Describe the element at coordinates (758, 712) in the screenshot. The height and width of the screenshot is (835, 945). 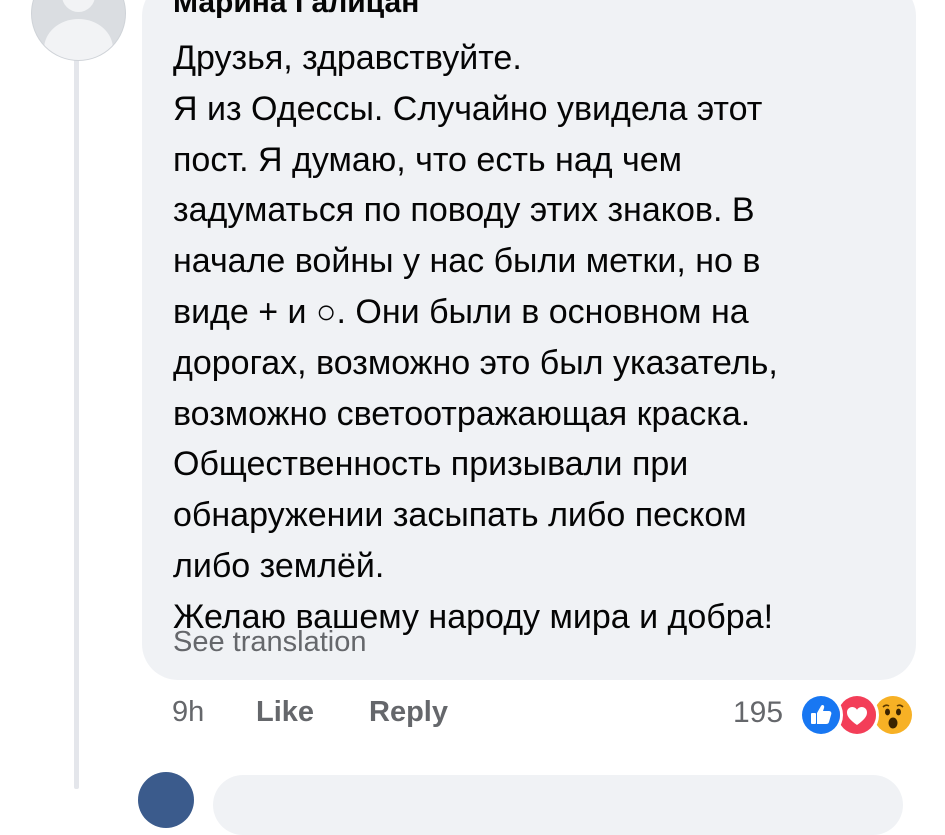
I see `reaction-count: 195` at that location.